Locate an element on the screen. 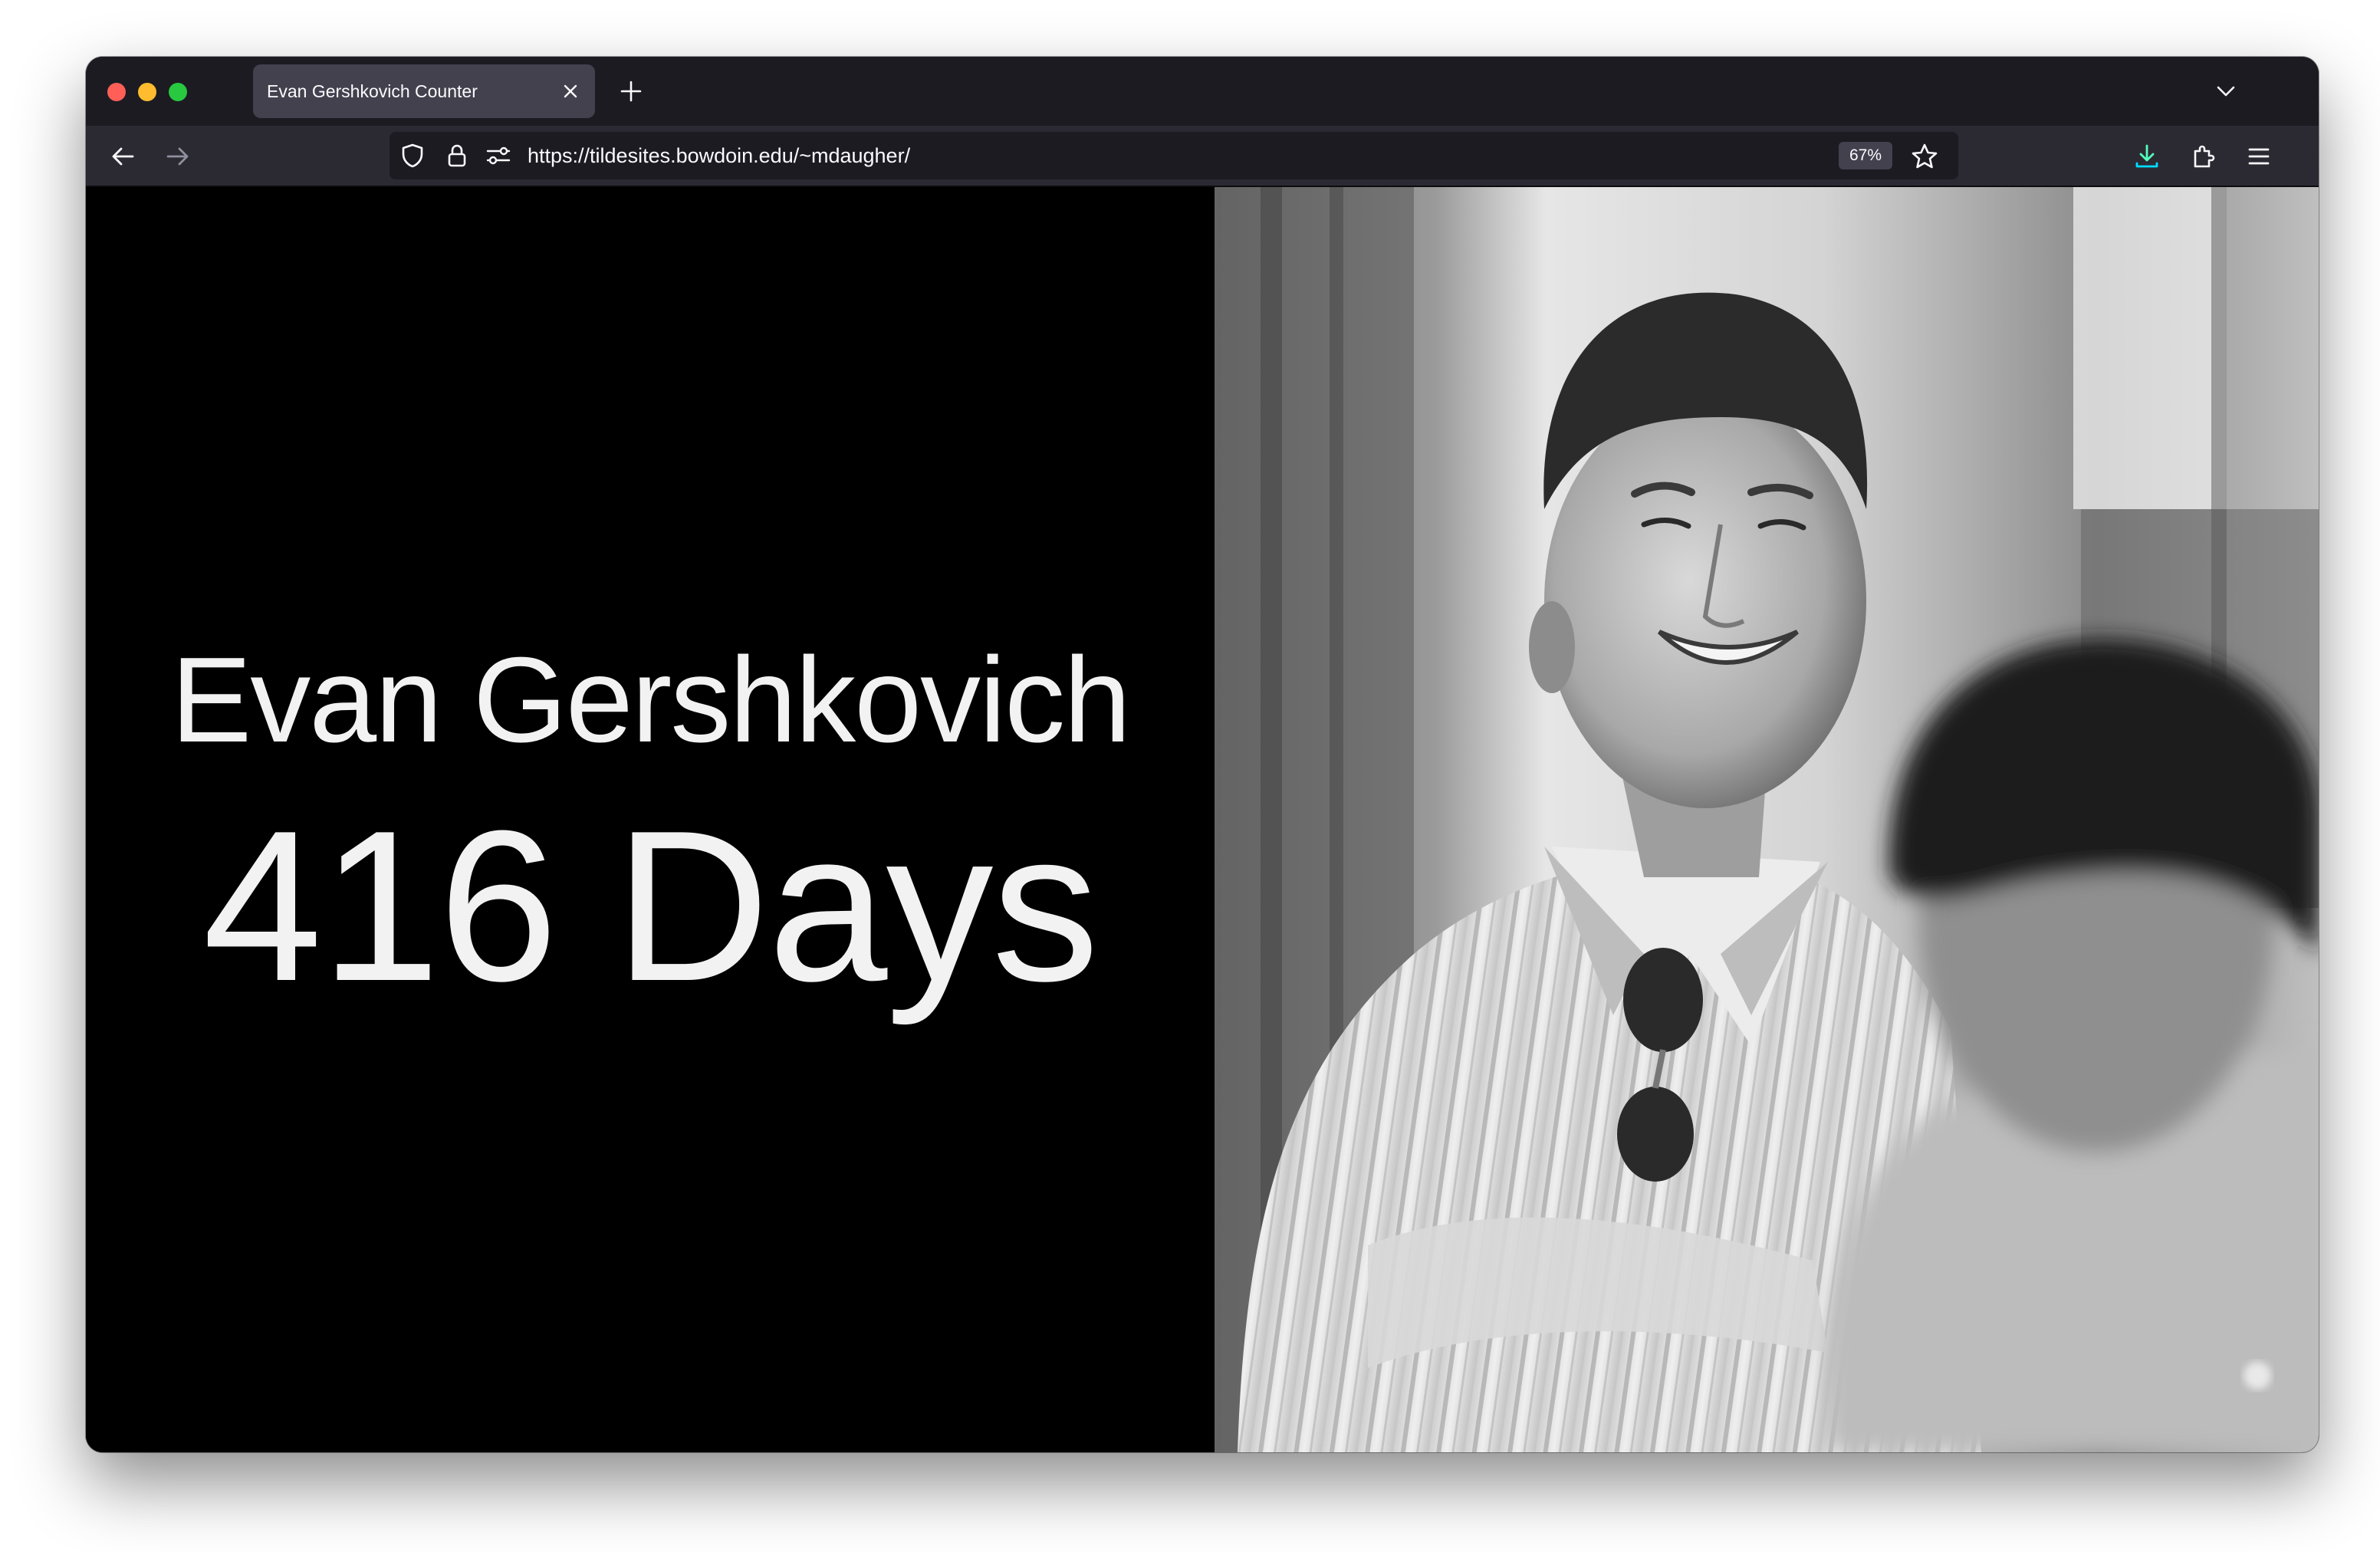  forward-icon is located at coordinates (178, 156).